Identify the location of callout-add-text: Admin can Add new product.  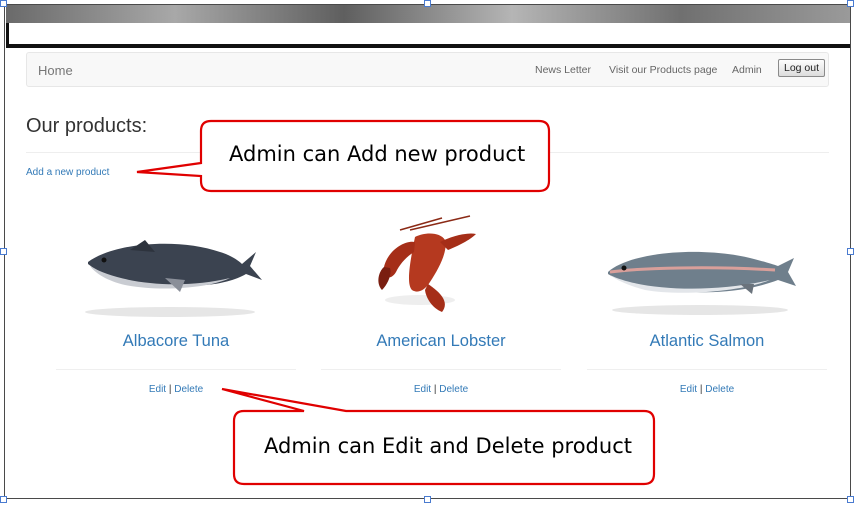
(377, 154).